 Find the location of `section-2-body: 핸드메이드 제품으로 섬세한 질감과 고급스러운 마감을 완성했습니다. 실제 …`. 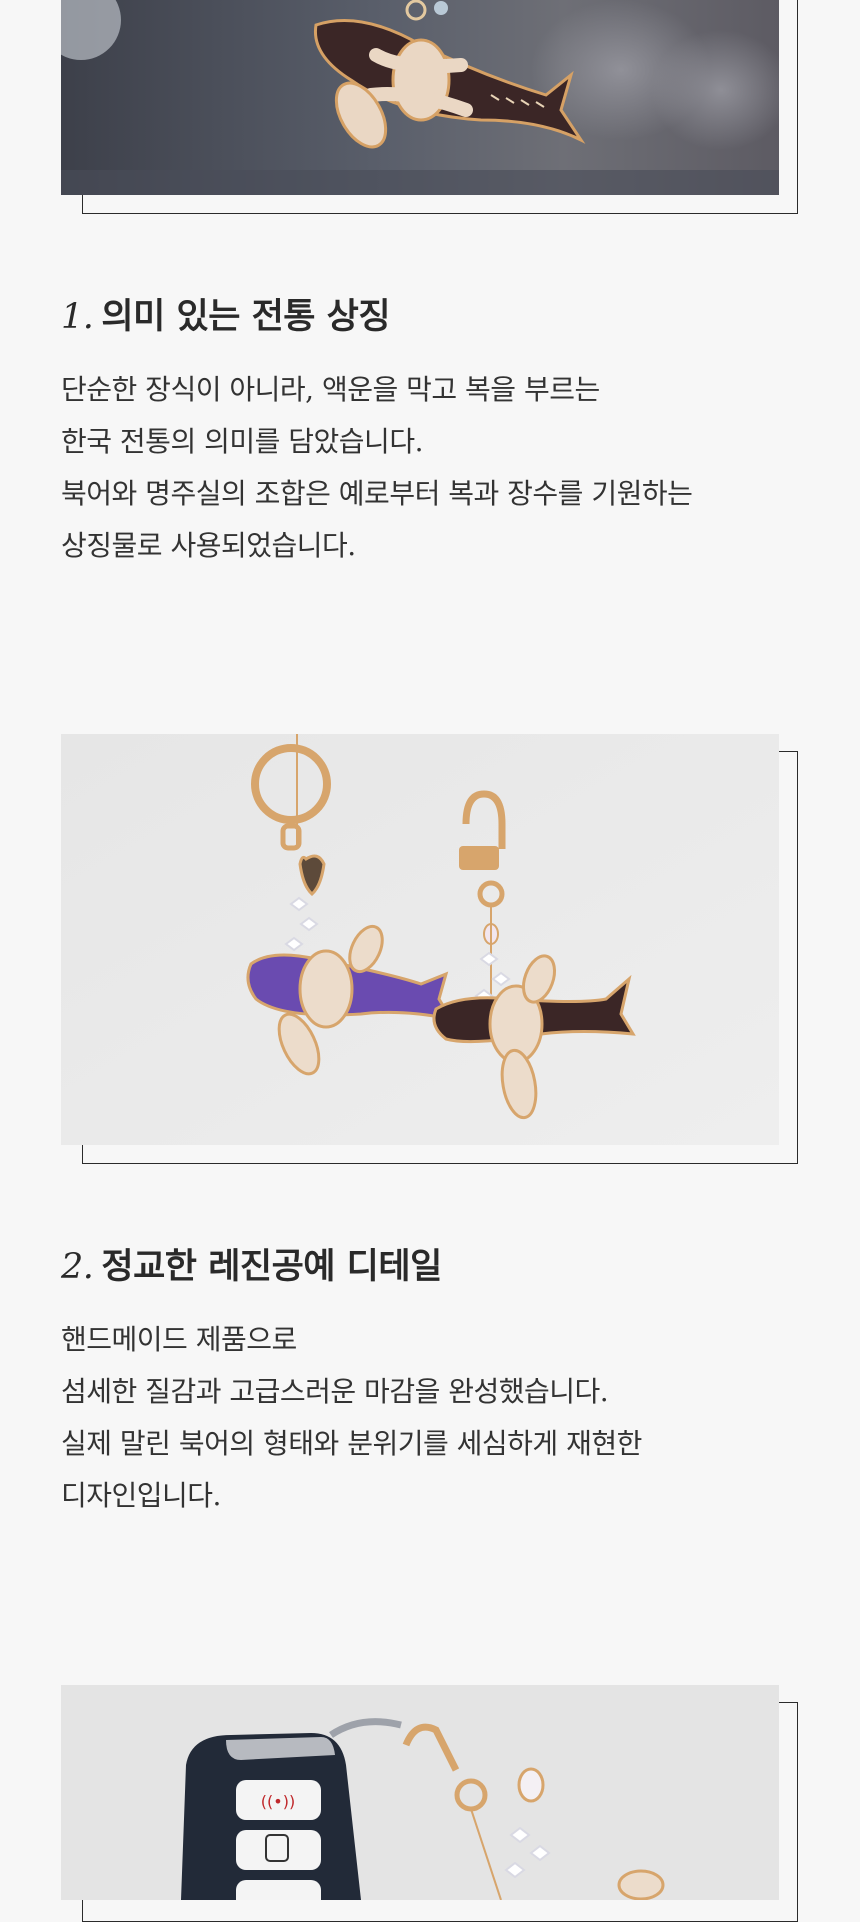

section-2-body: 핸드메이드 제품으로 섬세한 질감과 고급스러운 마감을 완성했습니다. 실제 … is located at coordinates (421, 1418).